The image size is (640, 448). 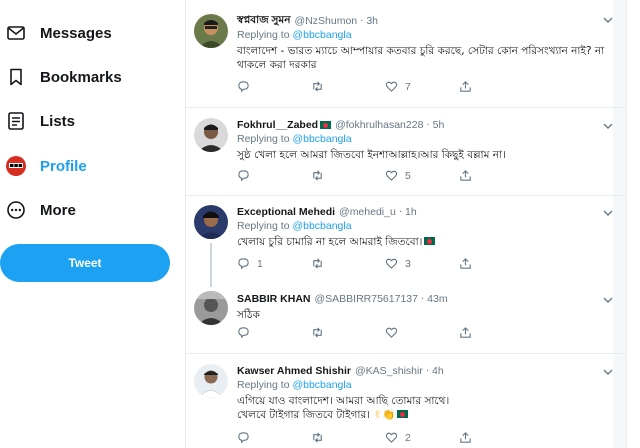 What do you see at coordinates (411, 212) in the screenshot?
I see `tweet-timestamp: 1h` at bounding box center [411, 212].